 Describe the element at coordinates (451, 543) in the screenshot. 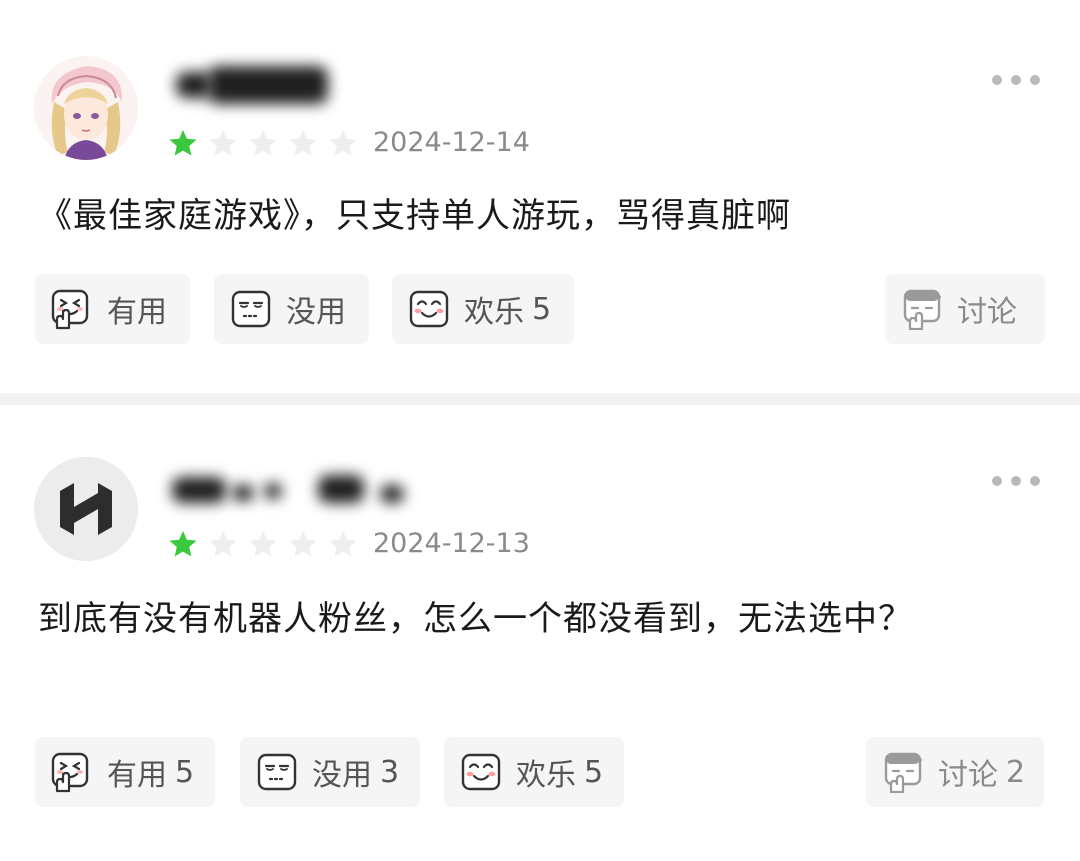

I see `review-date: 2024-12-13` at that location.